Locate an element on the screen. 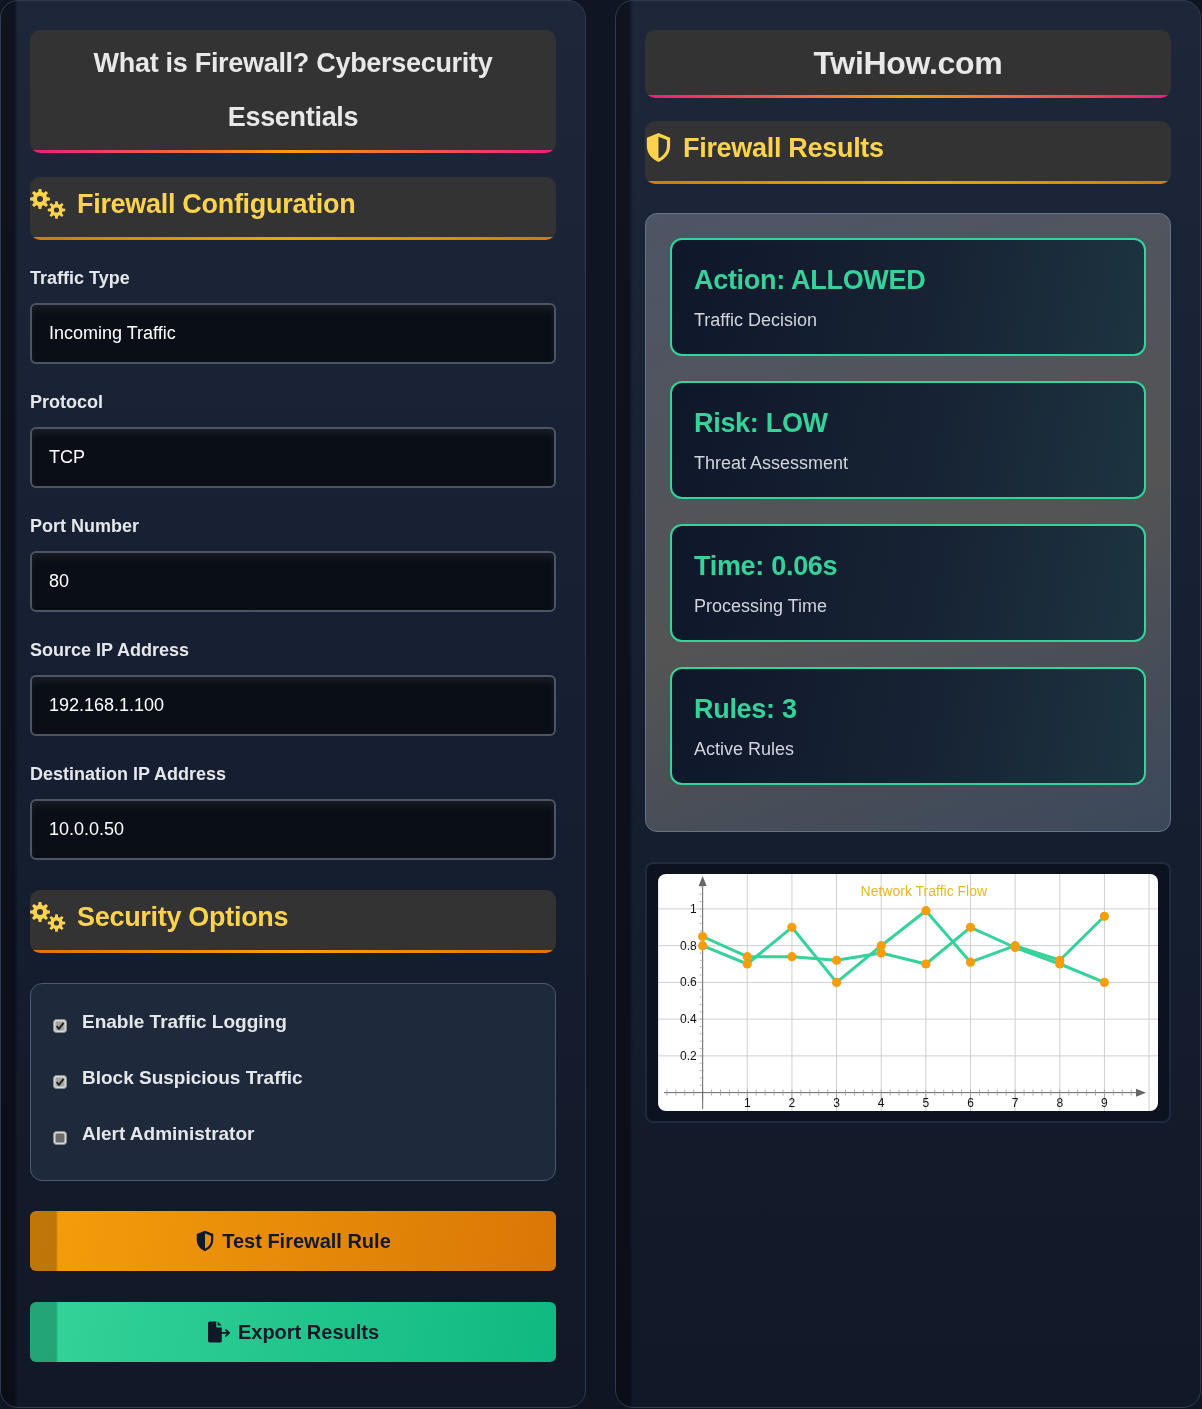 This screenshot has width=1202, height=1409. input-field: Incoming Traffic is located at coordinates (293, 333).